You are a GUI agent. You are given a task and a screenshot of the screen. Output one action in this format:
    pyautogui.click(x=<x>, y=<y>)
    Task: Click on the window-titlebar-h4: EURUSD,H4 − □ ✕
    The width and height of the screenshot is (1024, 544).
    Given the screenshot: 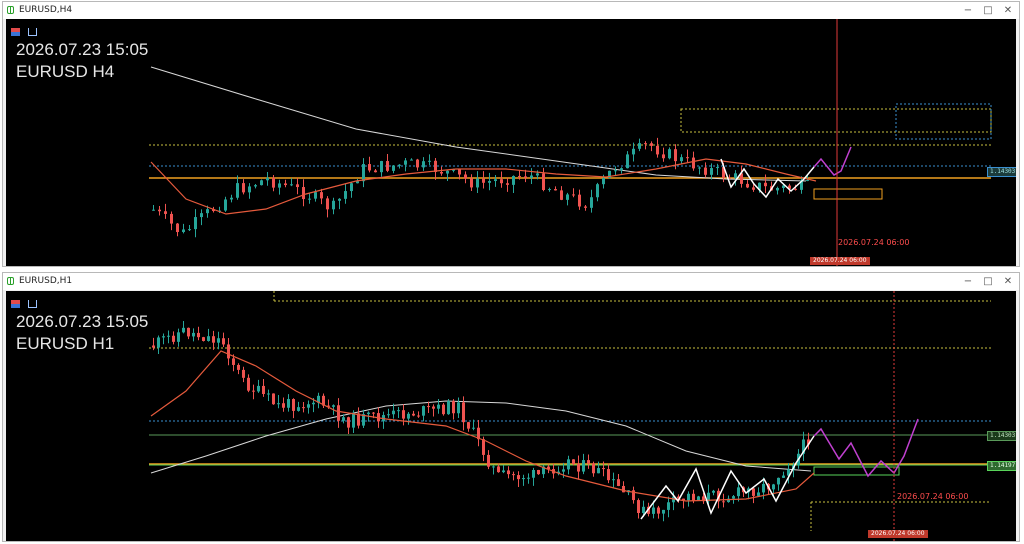 What is the action you would take?
    pyautogui.click(x=511, y=10)
    